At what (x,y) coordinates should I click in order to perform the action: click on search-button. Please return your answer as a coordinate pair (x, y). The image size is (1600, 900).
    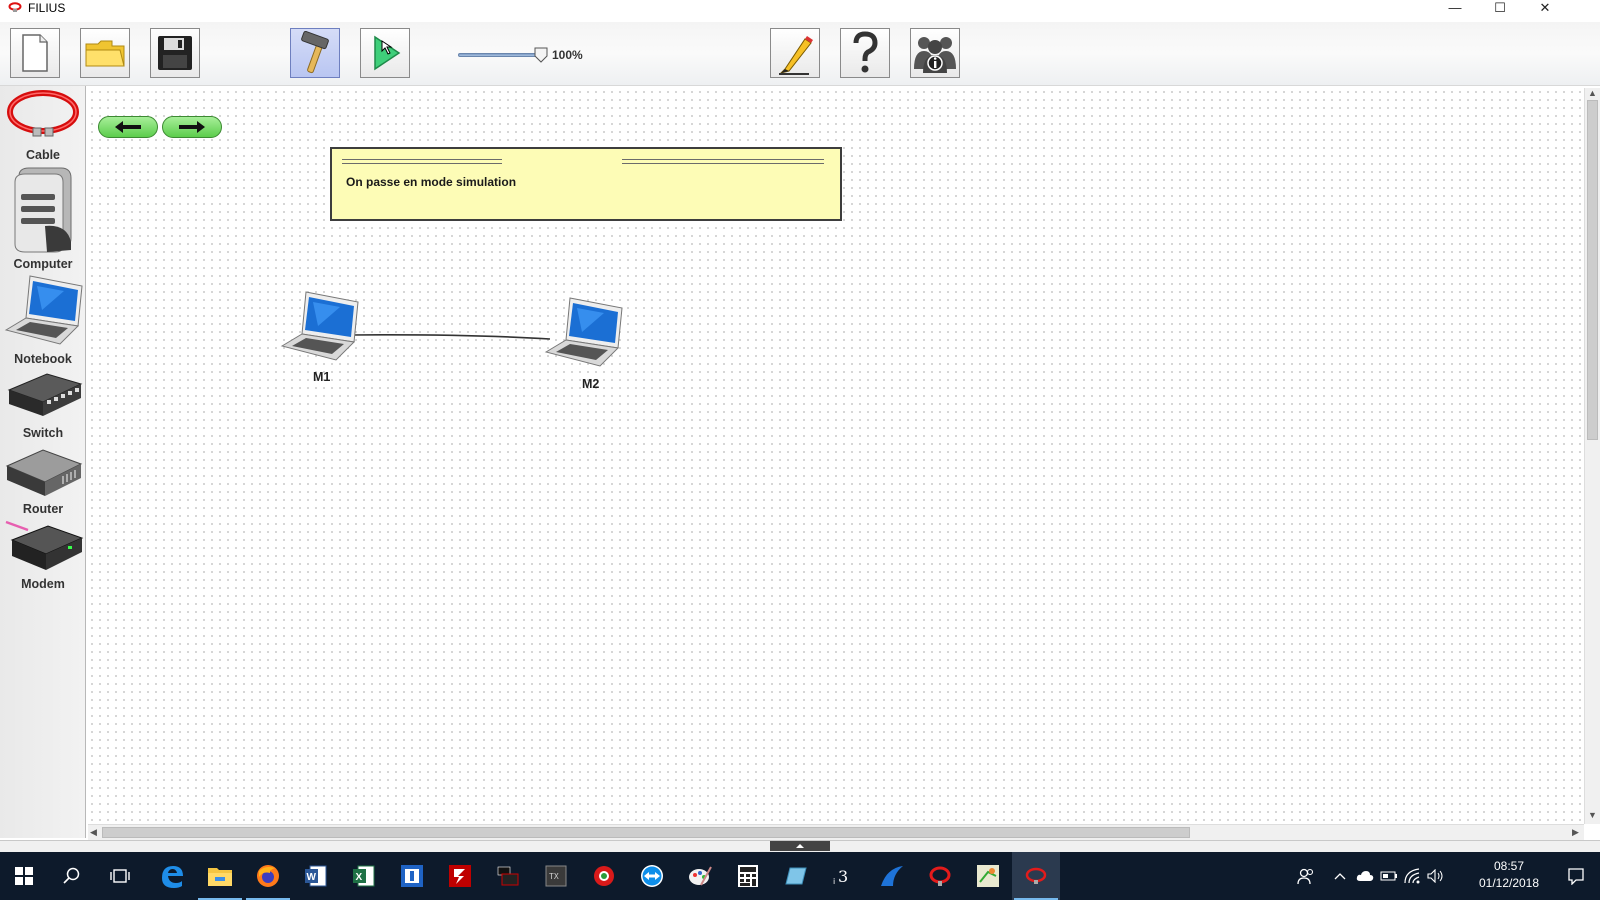
    Looking at the image, I should click on (72, 876).